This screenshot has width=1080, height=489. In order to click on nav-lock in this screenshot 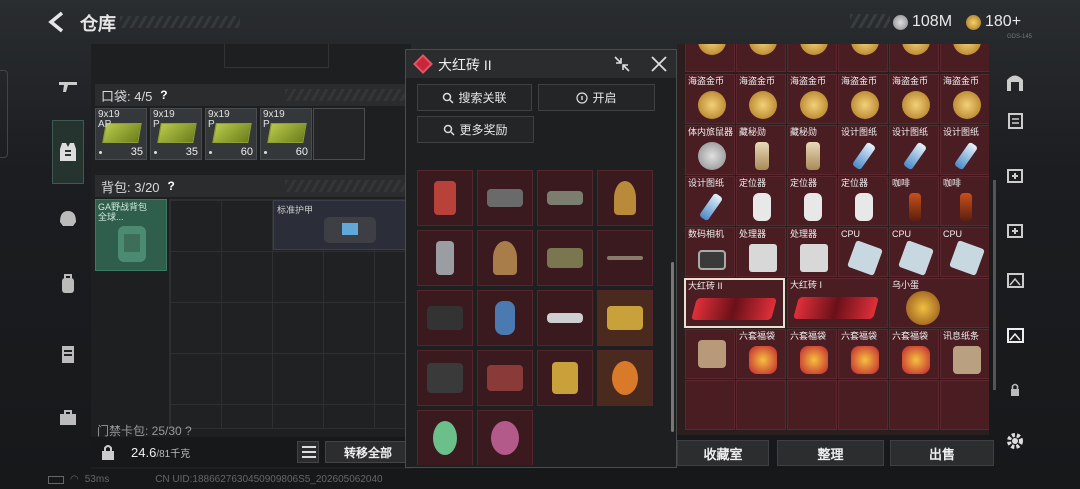, I will do `click(1015, 389)`.